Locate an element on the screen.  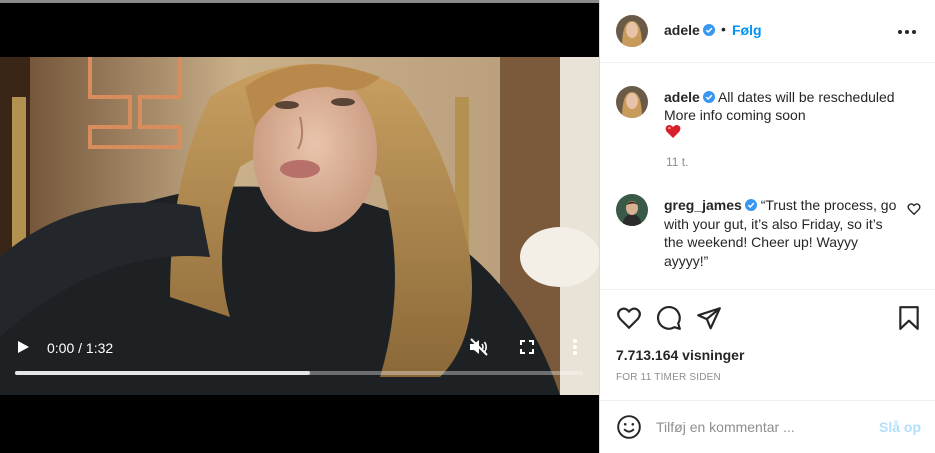
post-age: FOR 11 TIMER SIDEN is located at coordinates (668, 377).